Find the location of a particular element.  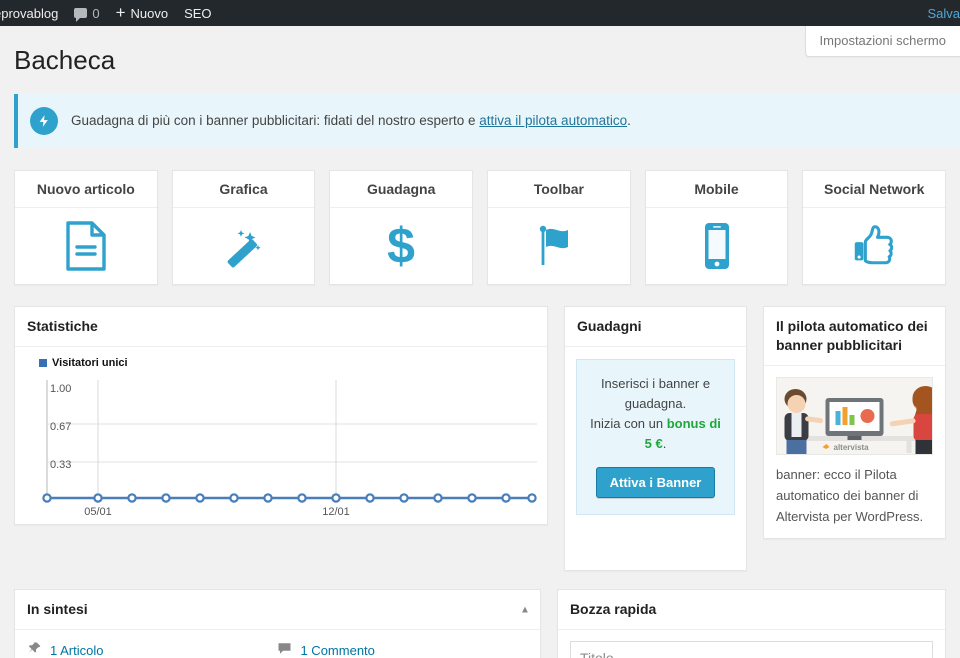

earnings-line-1: Inserisci i banner e guadagna. is located at coordinates (655, 393).